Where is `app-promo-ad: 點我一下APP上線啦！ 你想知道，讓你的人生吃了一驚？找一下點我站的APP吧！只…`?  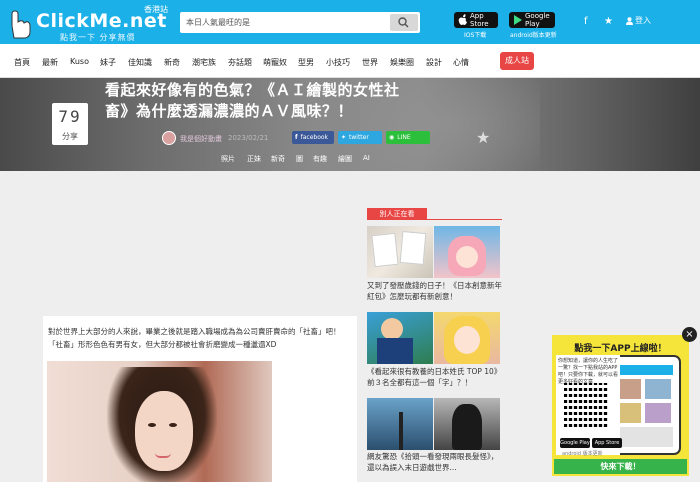
app-promo-ad: 點我一下APP上線啦！ 你想知道，讓你的人生吃了一驚？找一下點我站的APP吧！只… is located at coordinates (620, 405).